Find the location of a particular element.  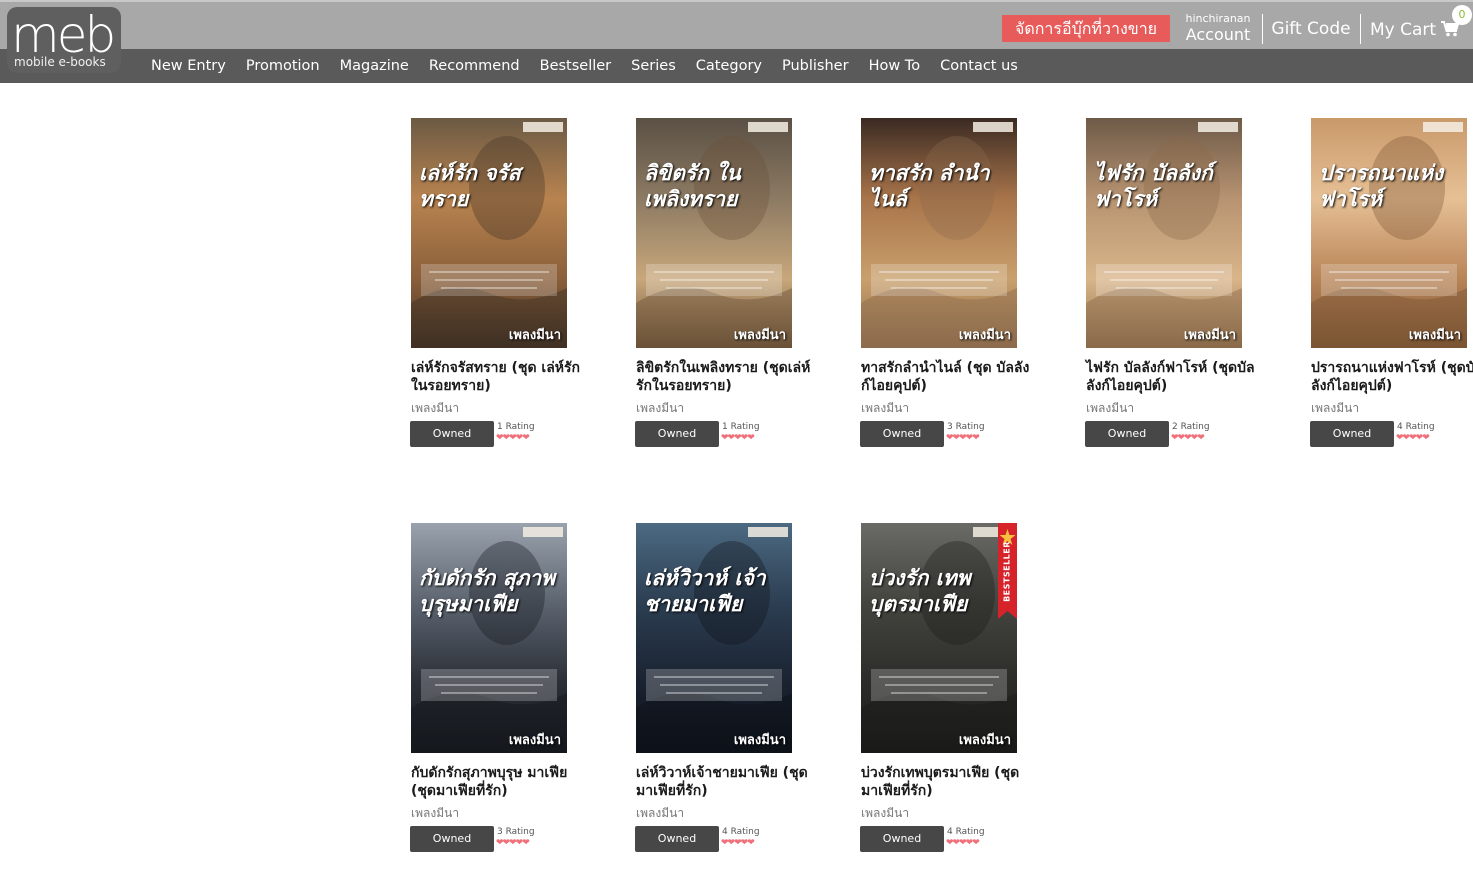

meb-logo: meb mobile e-books is located at coordinates (64, 40).